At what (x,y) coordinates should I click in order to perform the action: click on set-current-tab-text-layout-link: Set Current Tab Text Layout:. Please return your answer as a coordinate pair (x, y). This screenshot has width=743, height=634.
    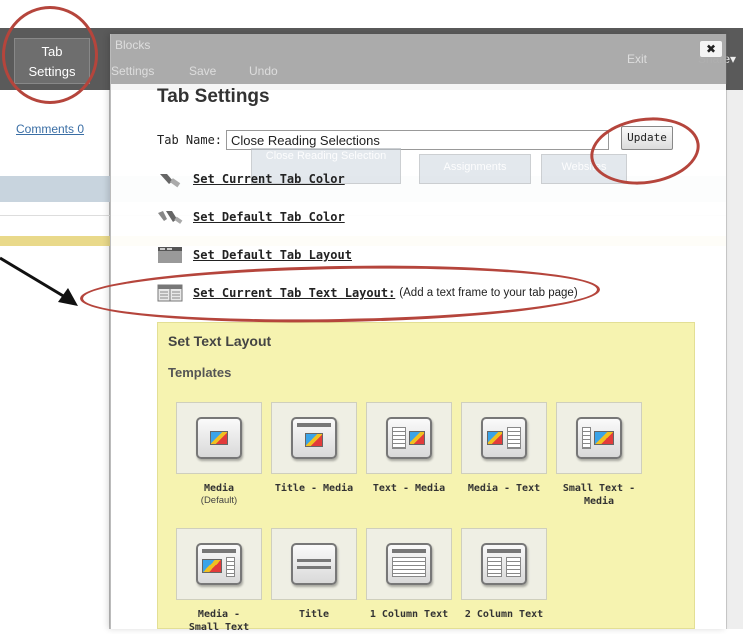
    Looking at the image, I should click on (294, 293).